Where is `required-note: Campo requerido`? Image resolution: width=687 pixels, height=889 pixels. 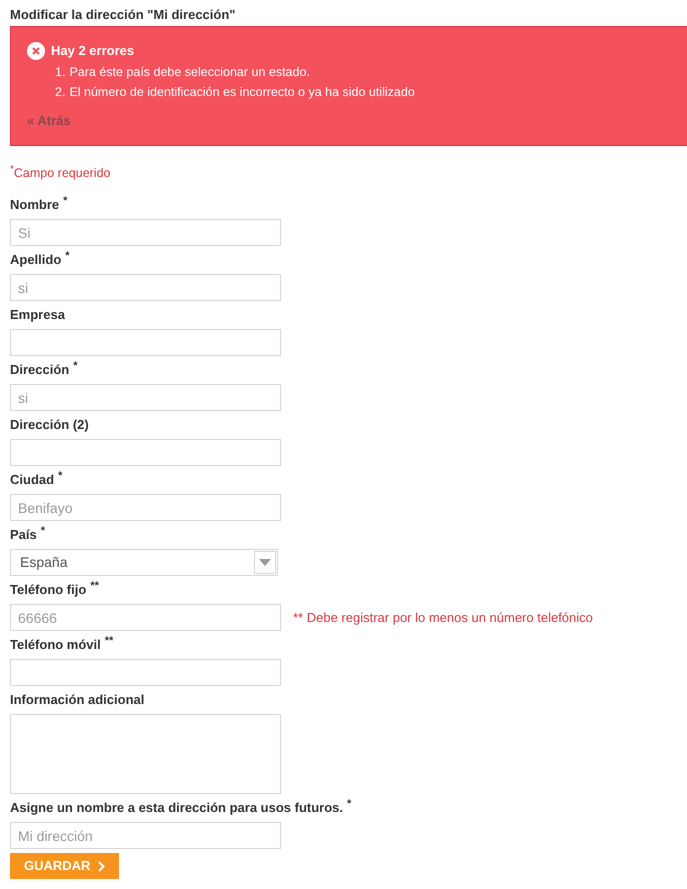 required-note: Campo requerido is located at coordinates (62, 174).